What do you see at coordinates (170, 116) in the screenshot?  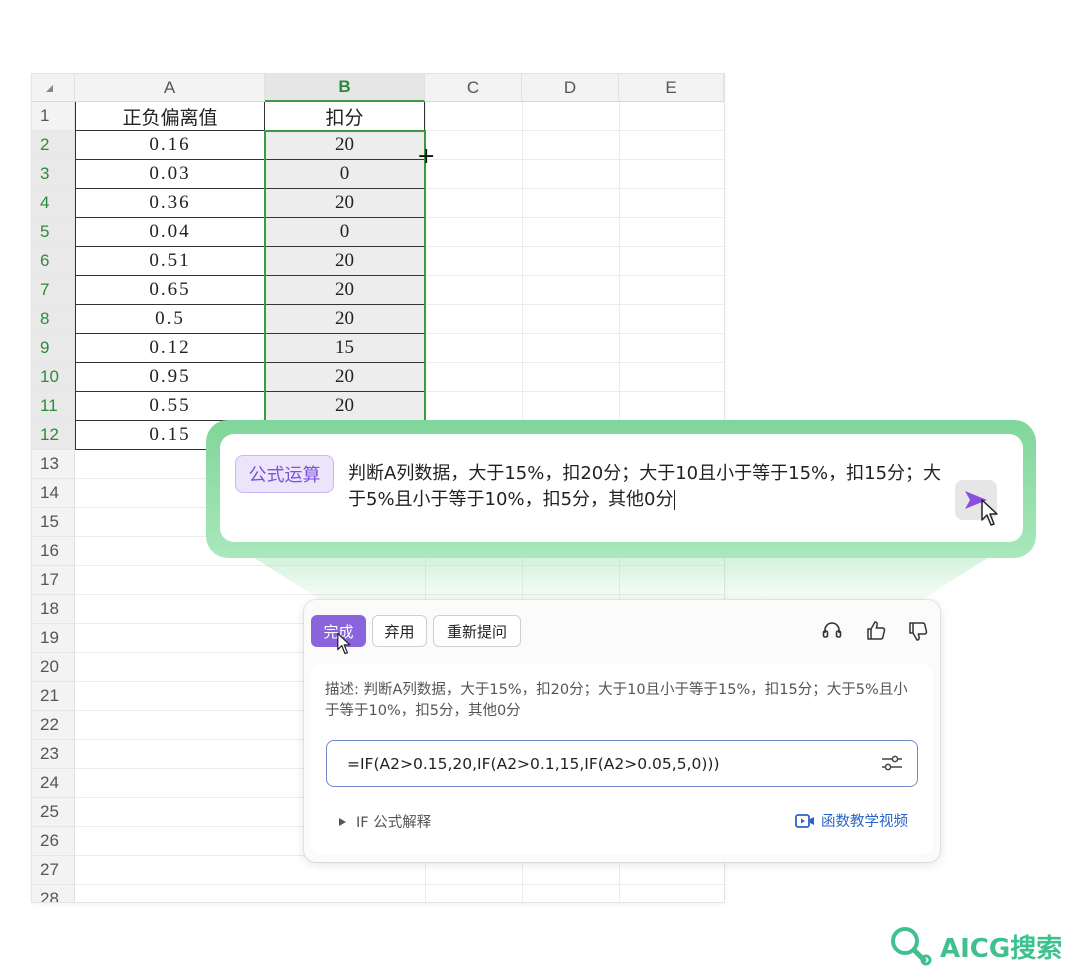 I see `cell-a1: 正负偏离值` at bounding box center [170, 116].